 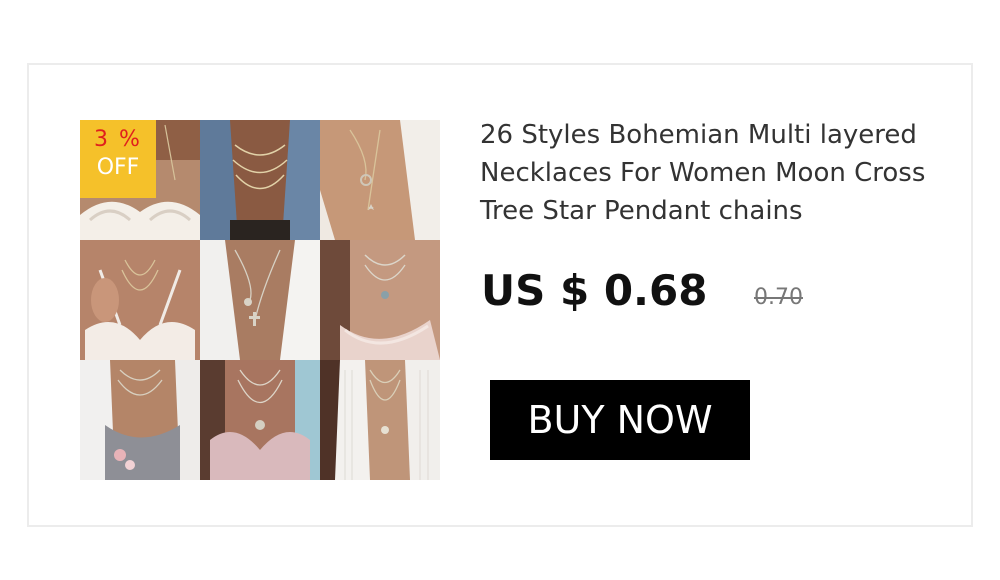 I want to click on discount-badge: 3 % OFF, so click(x=118, y=159).